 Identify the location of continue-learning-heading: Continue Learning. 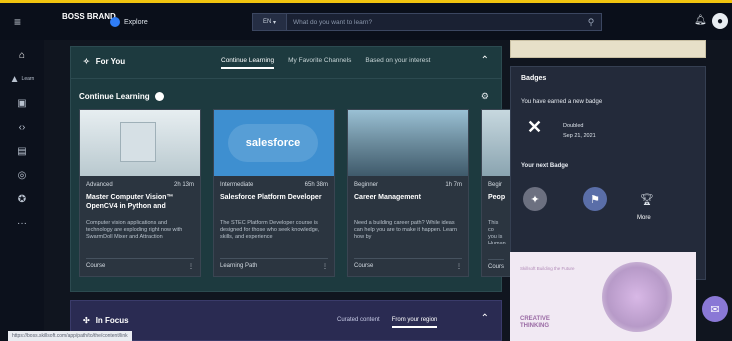
(121, 96).